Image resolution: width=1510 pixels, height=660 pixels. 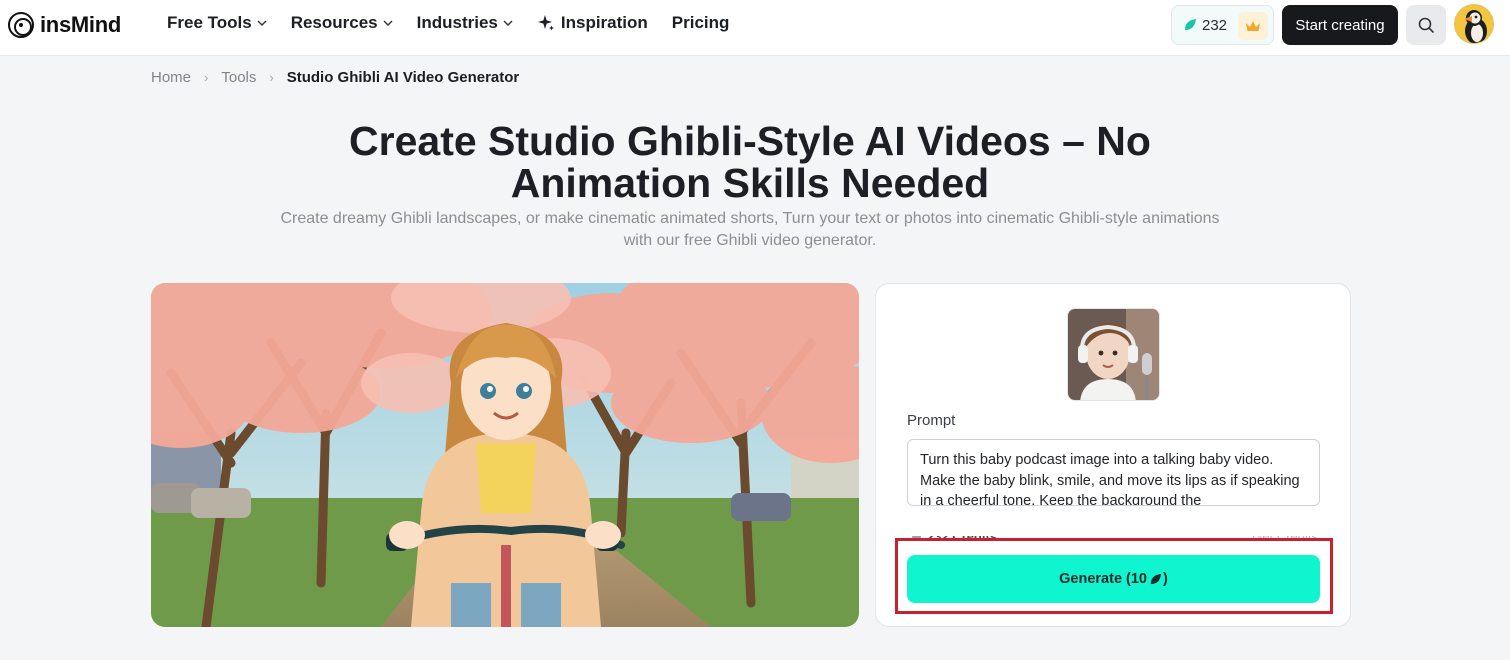 I want to click on logo: insMind, so click(x=64, y=25).